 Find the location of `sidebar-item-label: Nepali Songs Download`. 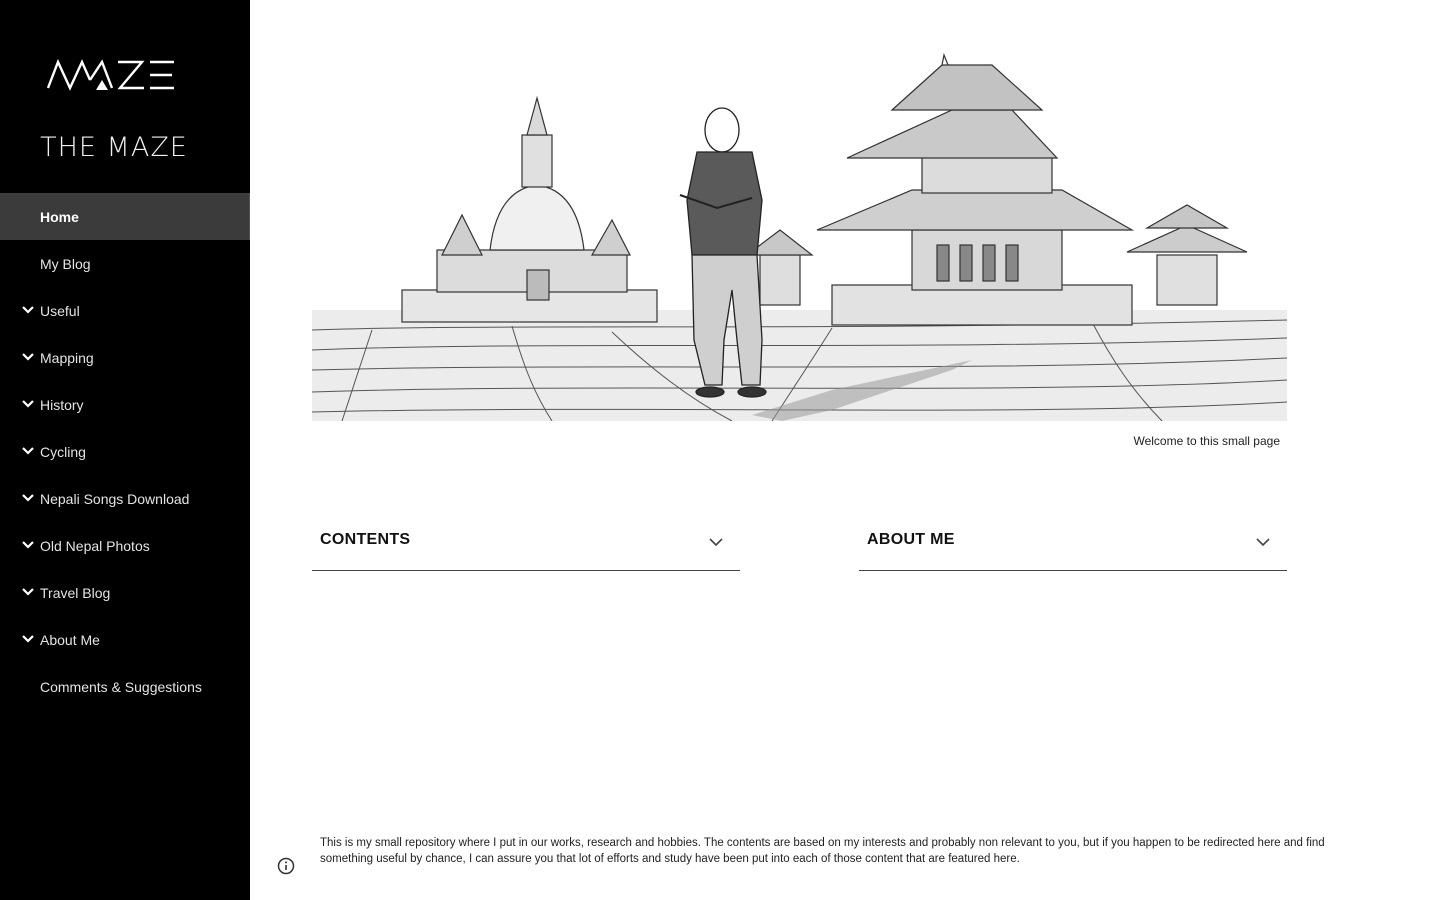

sidebar-item-label: Nepali Songs Download is located at coordinates (115, 498).